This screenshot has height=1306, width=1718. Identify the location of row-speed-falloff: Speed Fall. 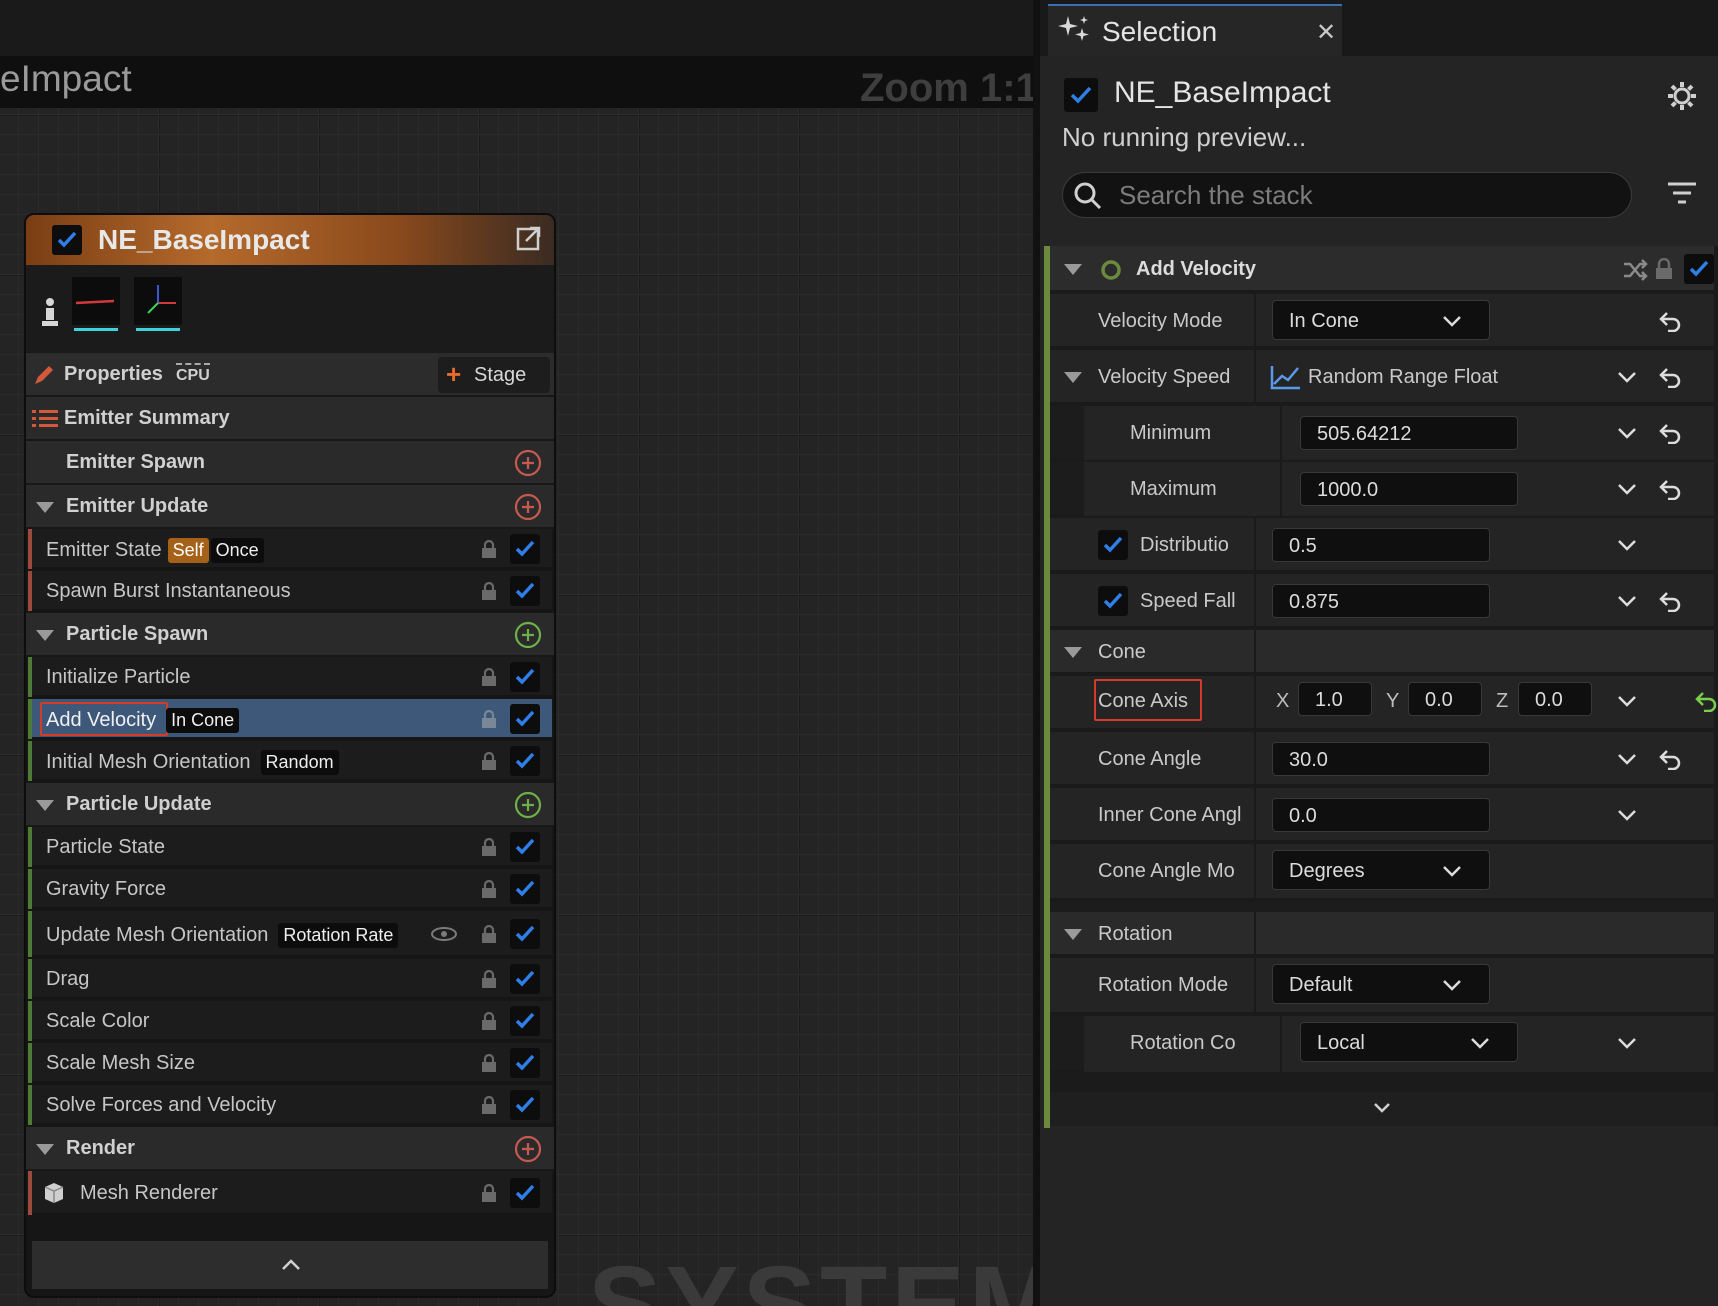
(1382, 601).